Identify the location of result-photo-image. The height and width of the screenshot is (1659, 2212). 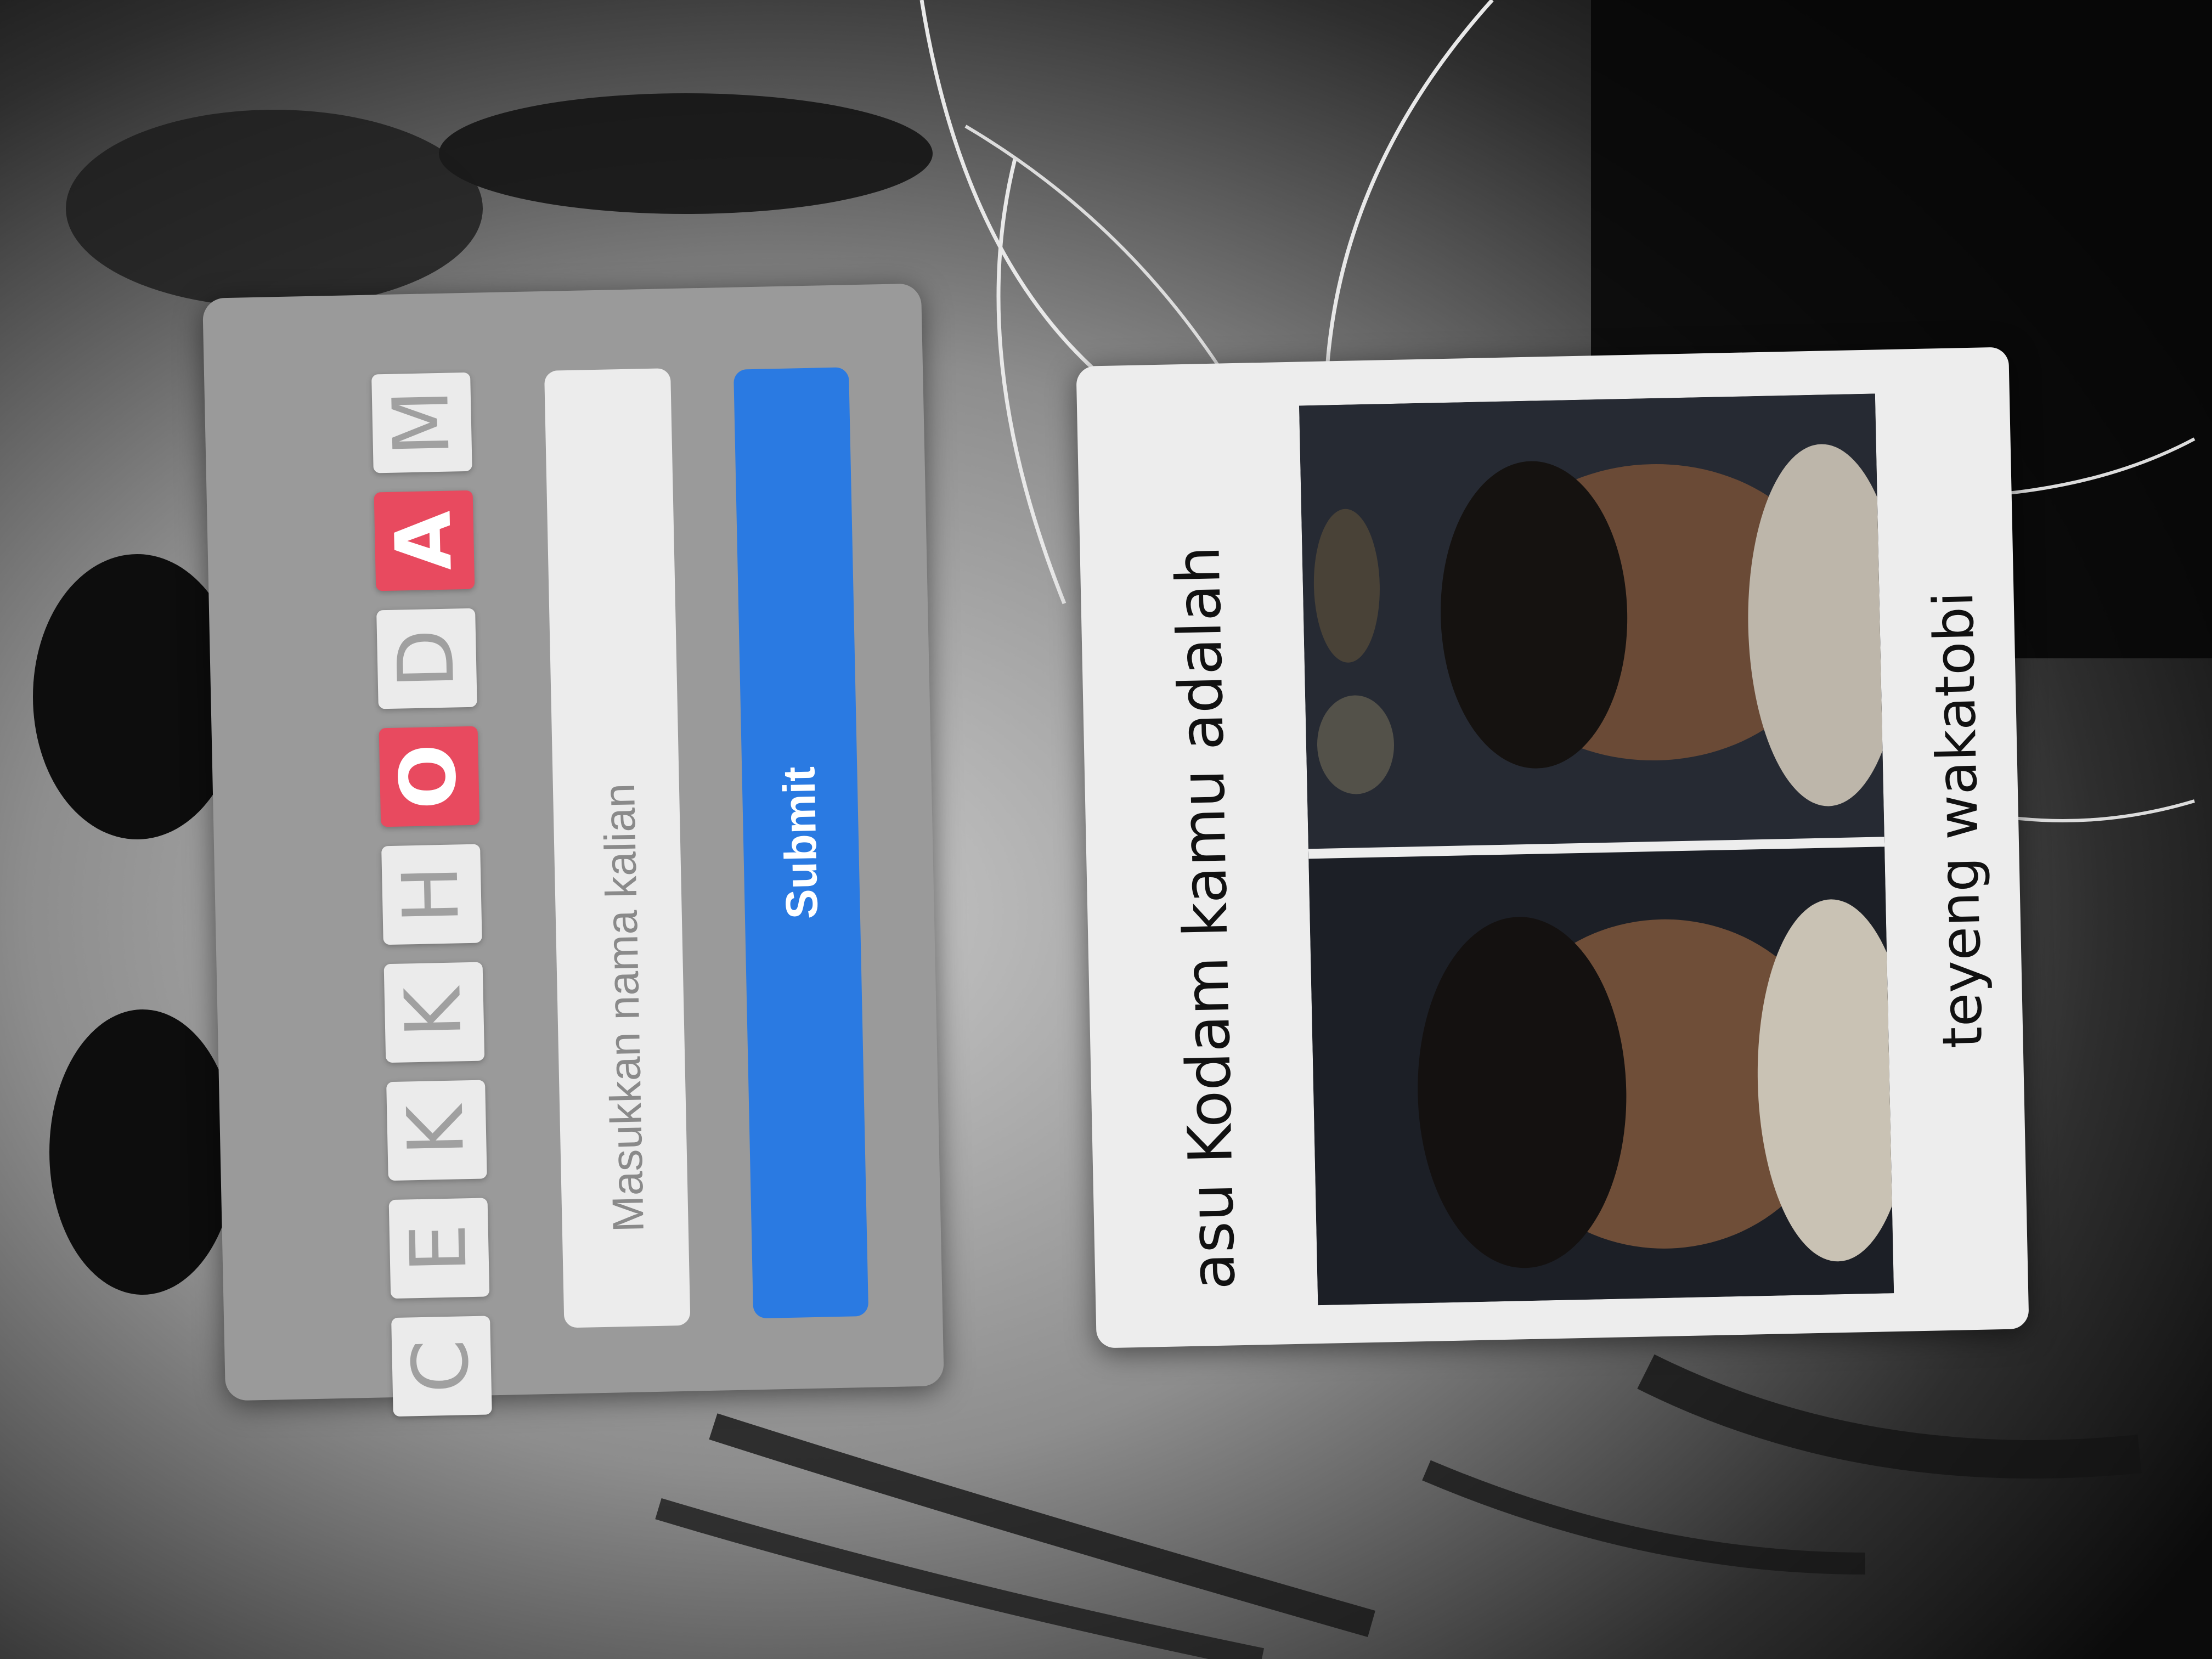
(1596, 849).